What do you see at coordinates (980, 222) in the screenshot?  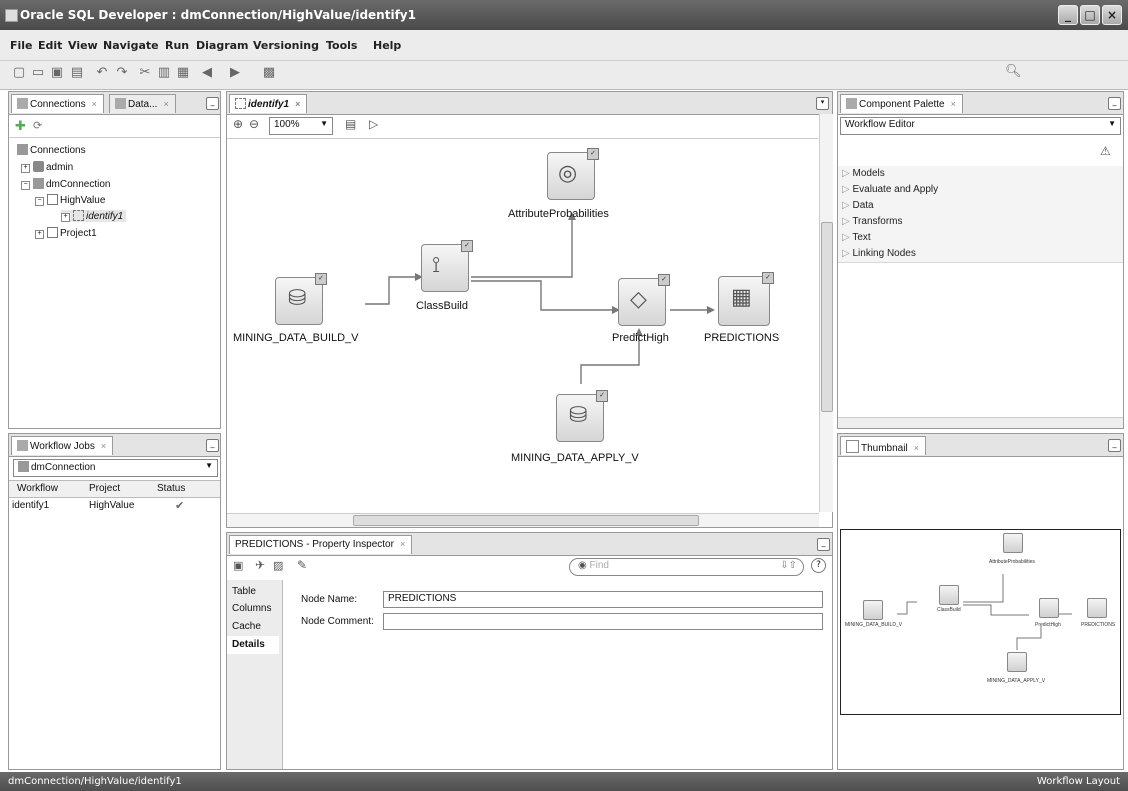 I see `palette-section-transforms: ▷ Transforms` at bounding box center [980, 222].